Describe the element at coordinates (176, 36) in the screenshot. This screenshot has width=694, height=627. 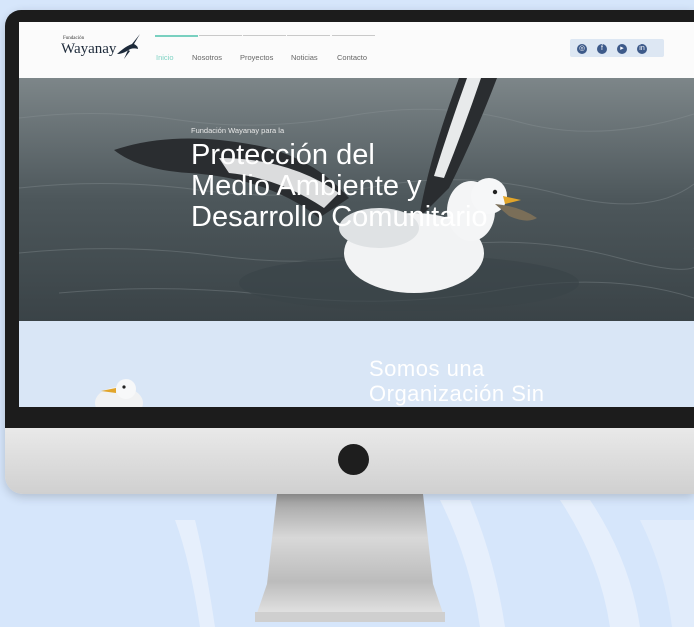
I see `nav-indicator-active` at that location.